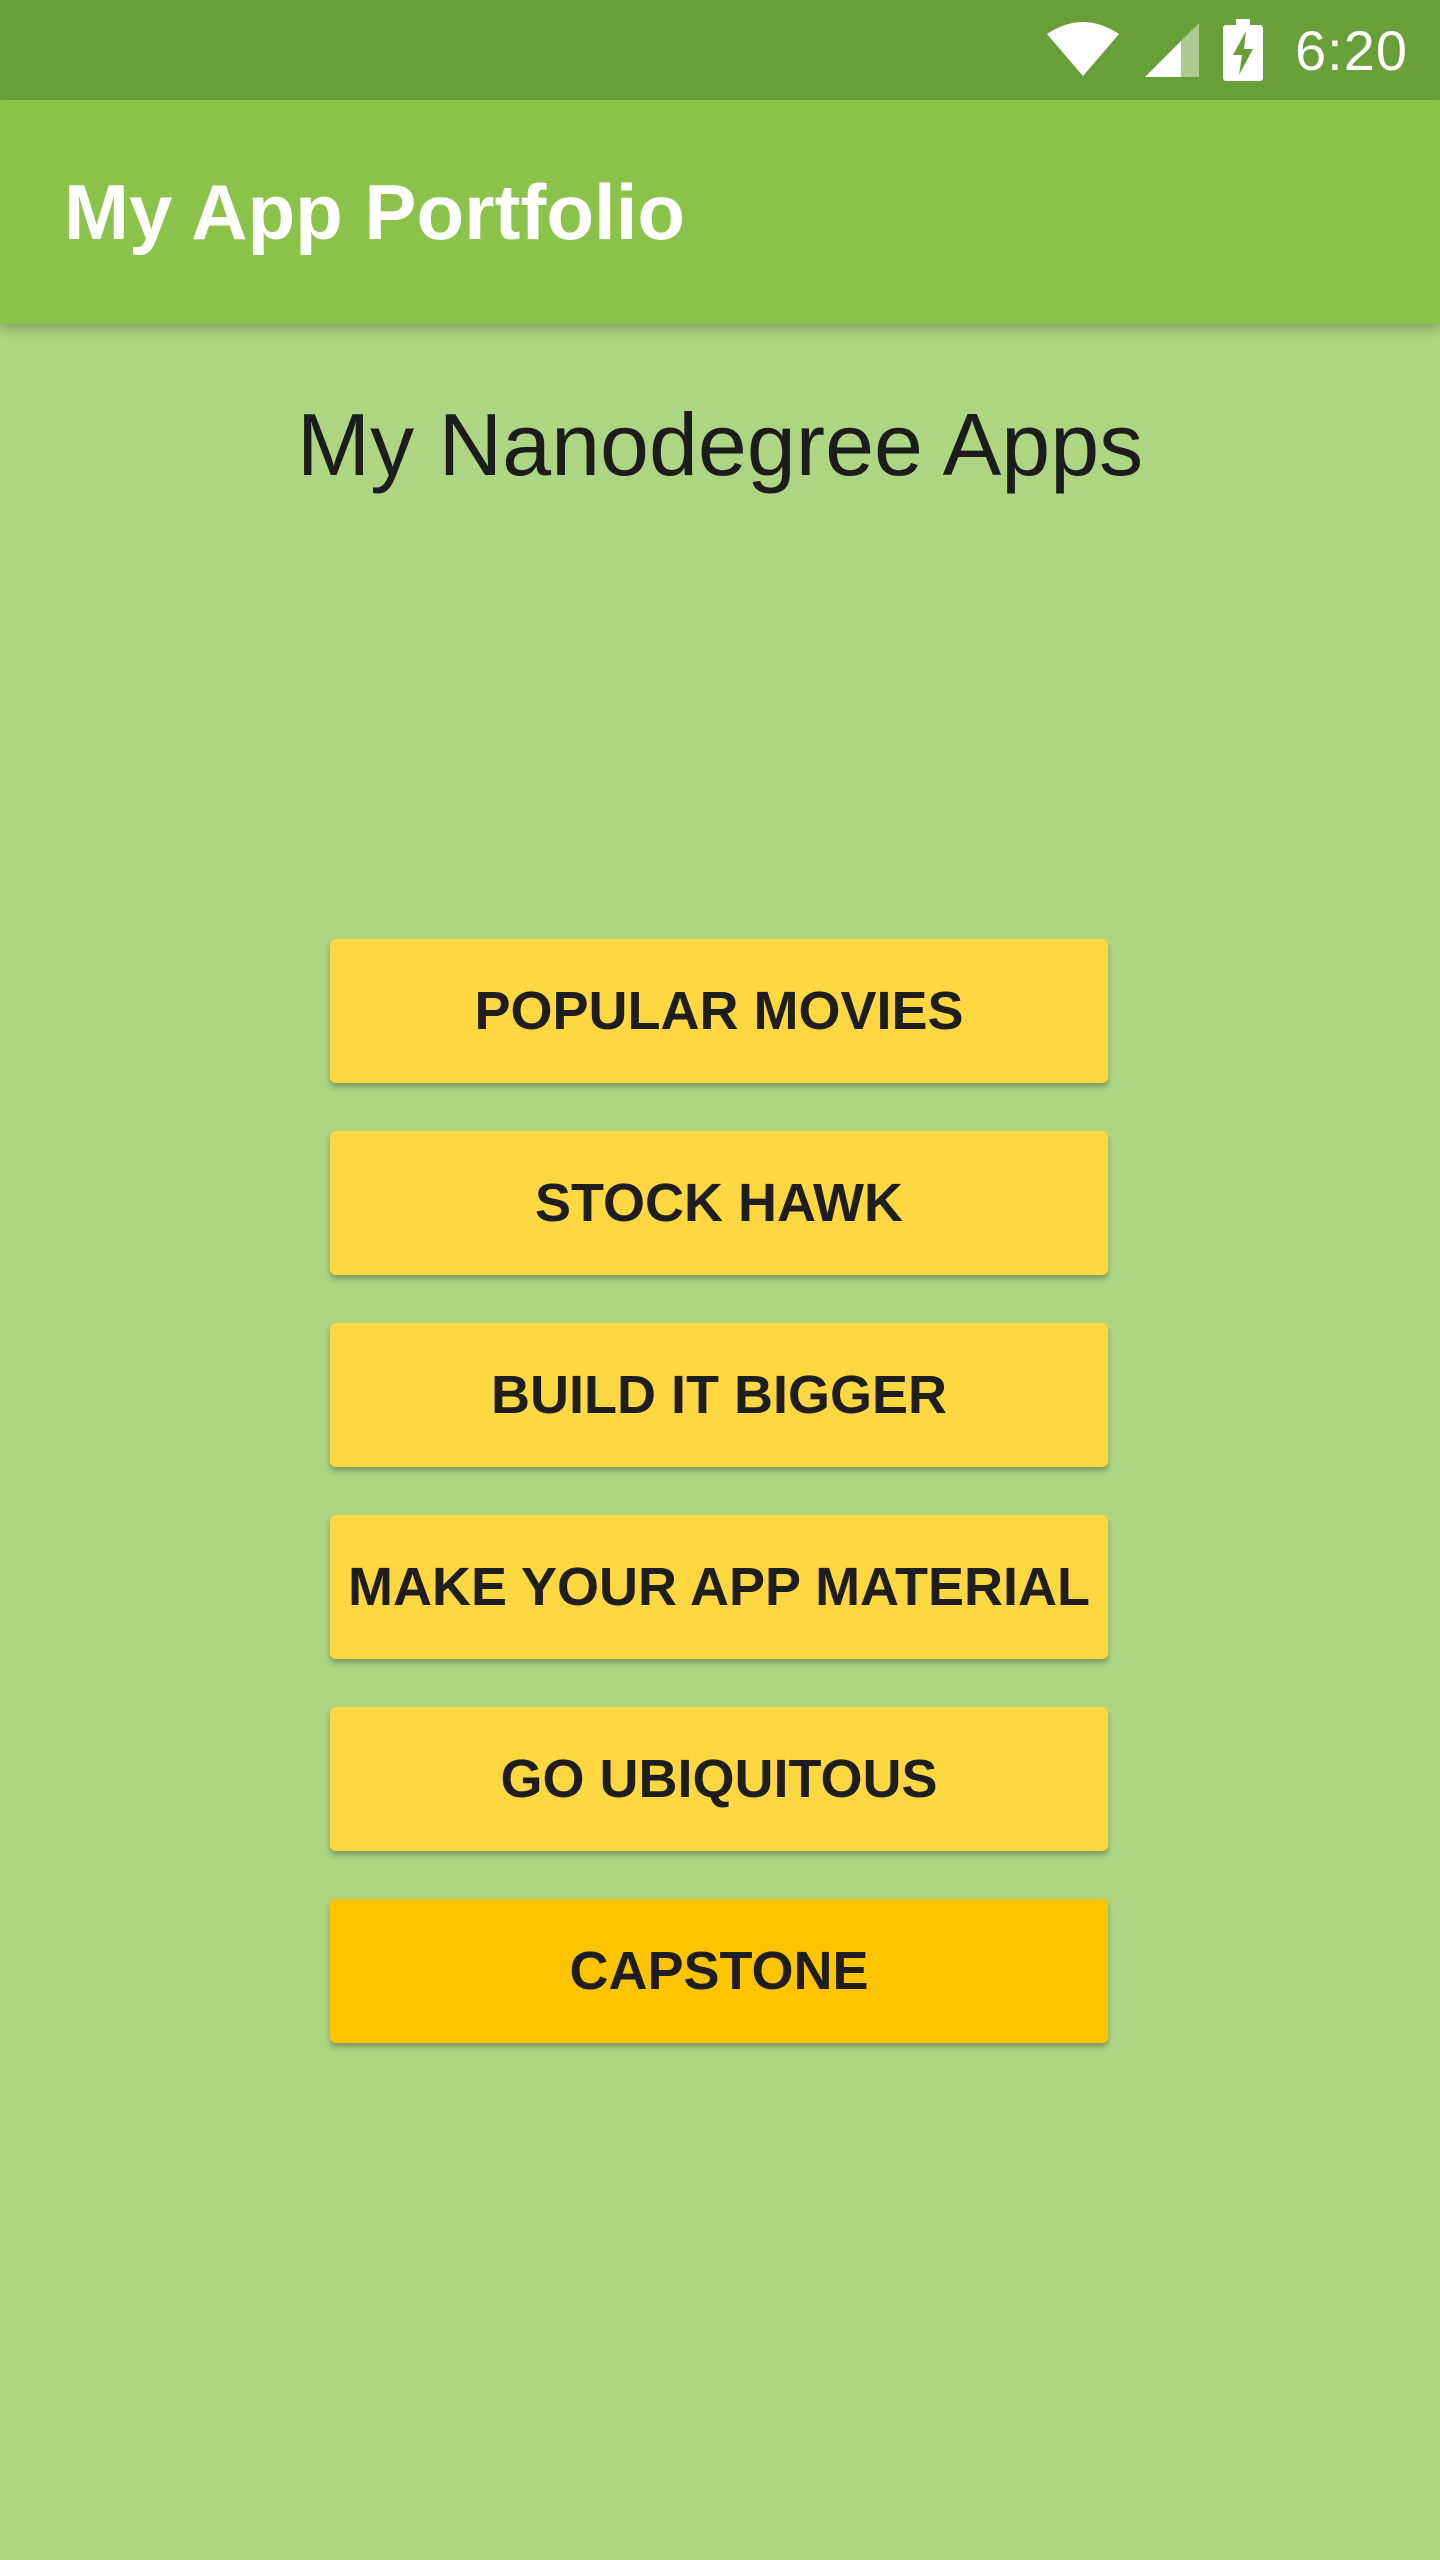  Describe the element at coordinates (719, 1779) in the screenshot. I see `go-ubiquitous-button: GO UBIQUITOUS` at that location.